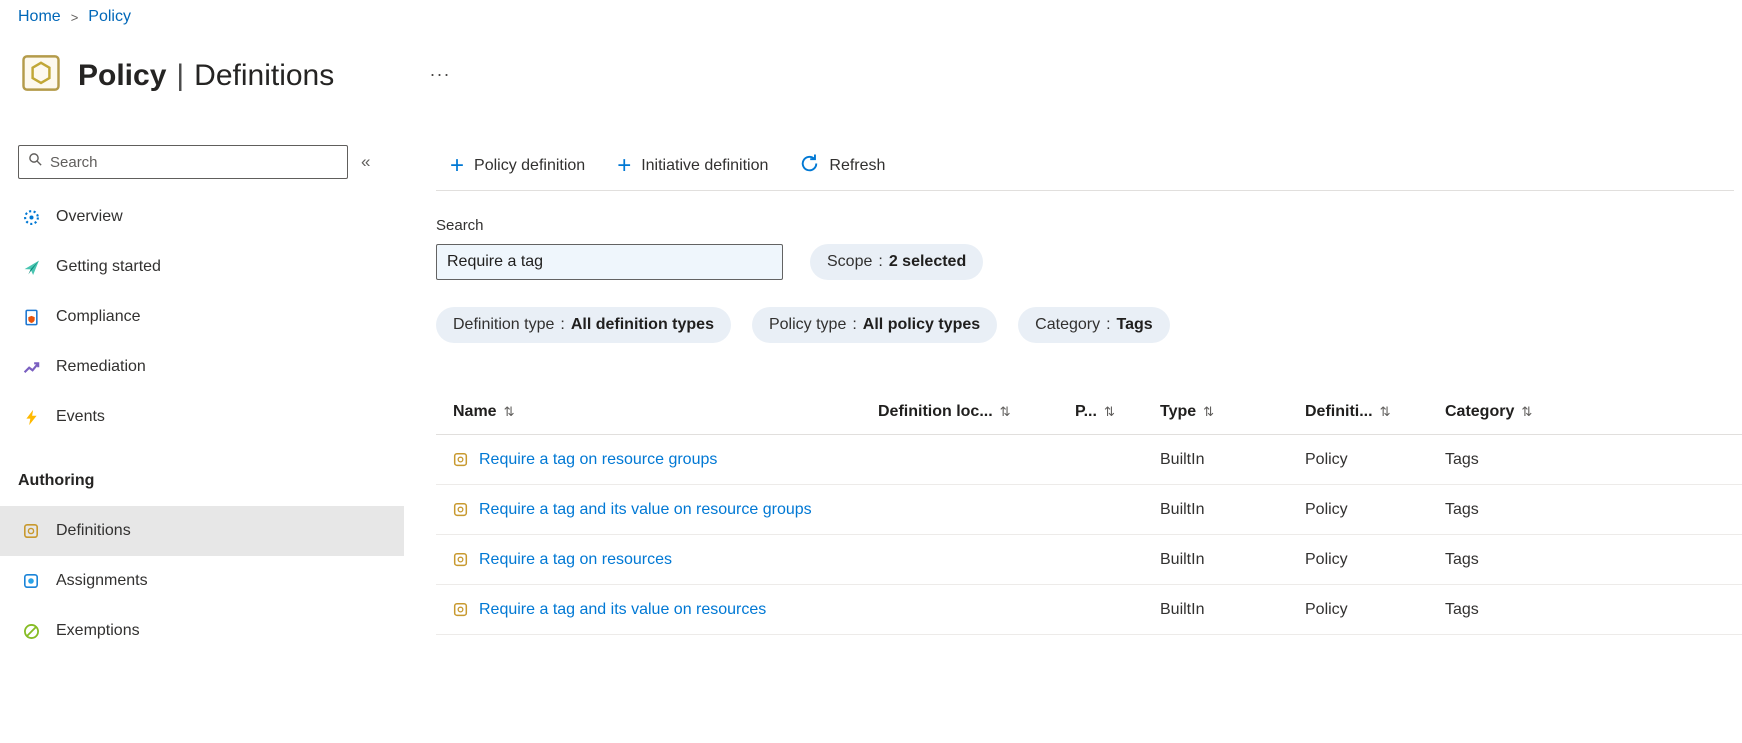 The width and height of the screenshot is (1742, 743). Describe the element at coordinates (41, 75) in the screenshot. I see `policy-icon` at that location.